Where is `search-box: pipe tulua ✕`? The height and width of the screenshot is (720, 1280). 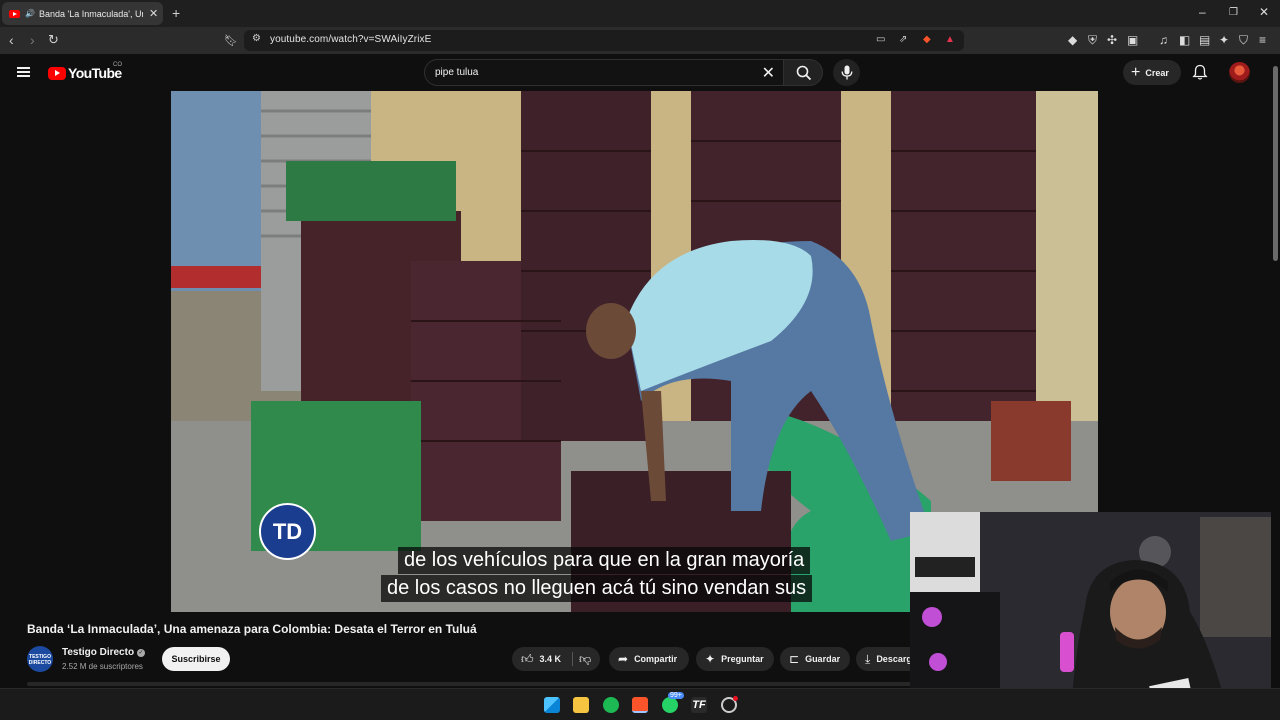 search-box: pipe tulua ✕ is located at coordinates (604, 72).